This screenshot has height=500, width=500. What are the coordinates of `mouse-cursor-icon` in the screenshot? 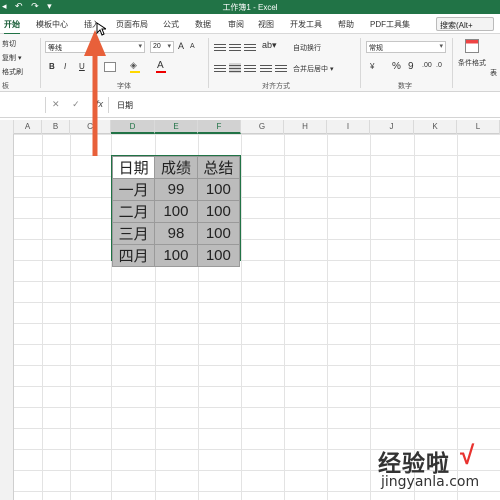 It's located at (101, 29).